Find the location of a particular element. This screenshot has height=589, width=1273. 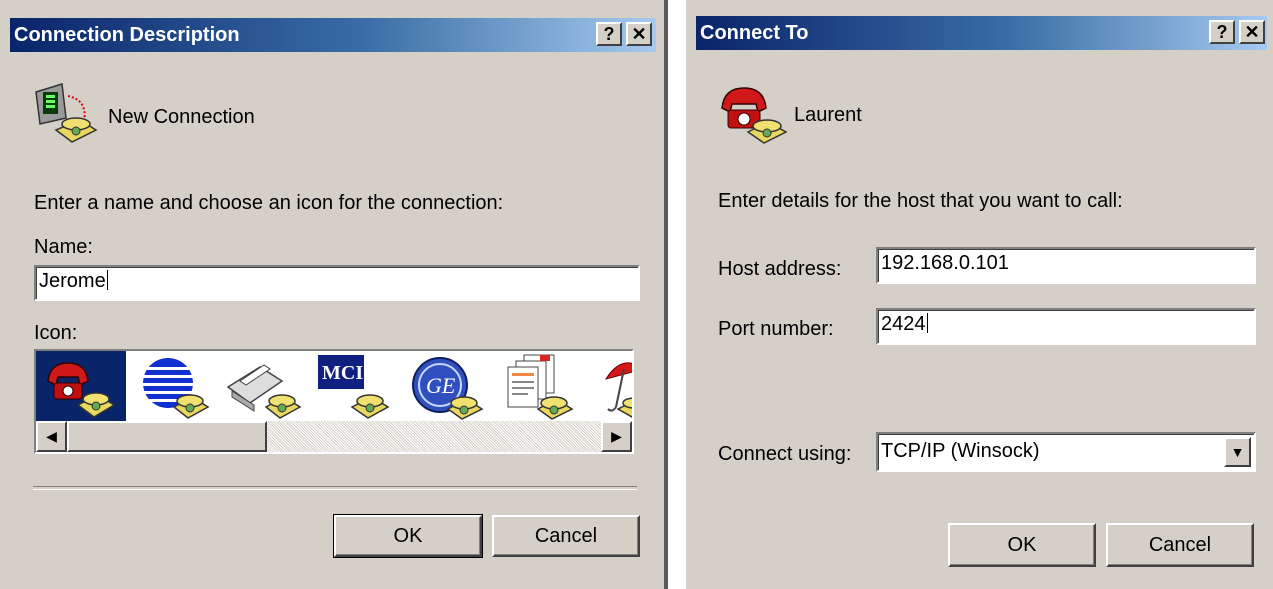

port-number-input: 2424 is located at coordinates (1066, 326).